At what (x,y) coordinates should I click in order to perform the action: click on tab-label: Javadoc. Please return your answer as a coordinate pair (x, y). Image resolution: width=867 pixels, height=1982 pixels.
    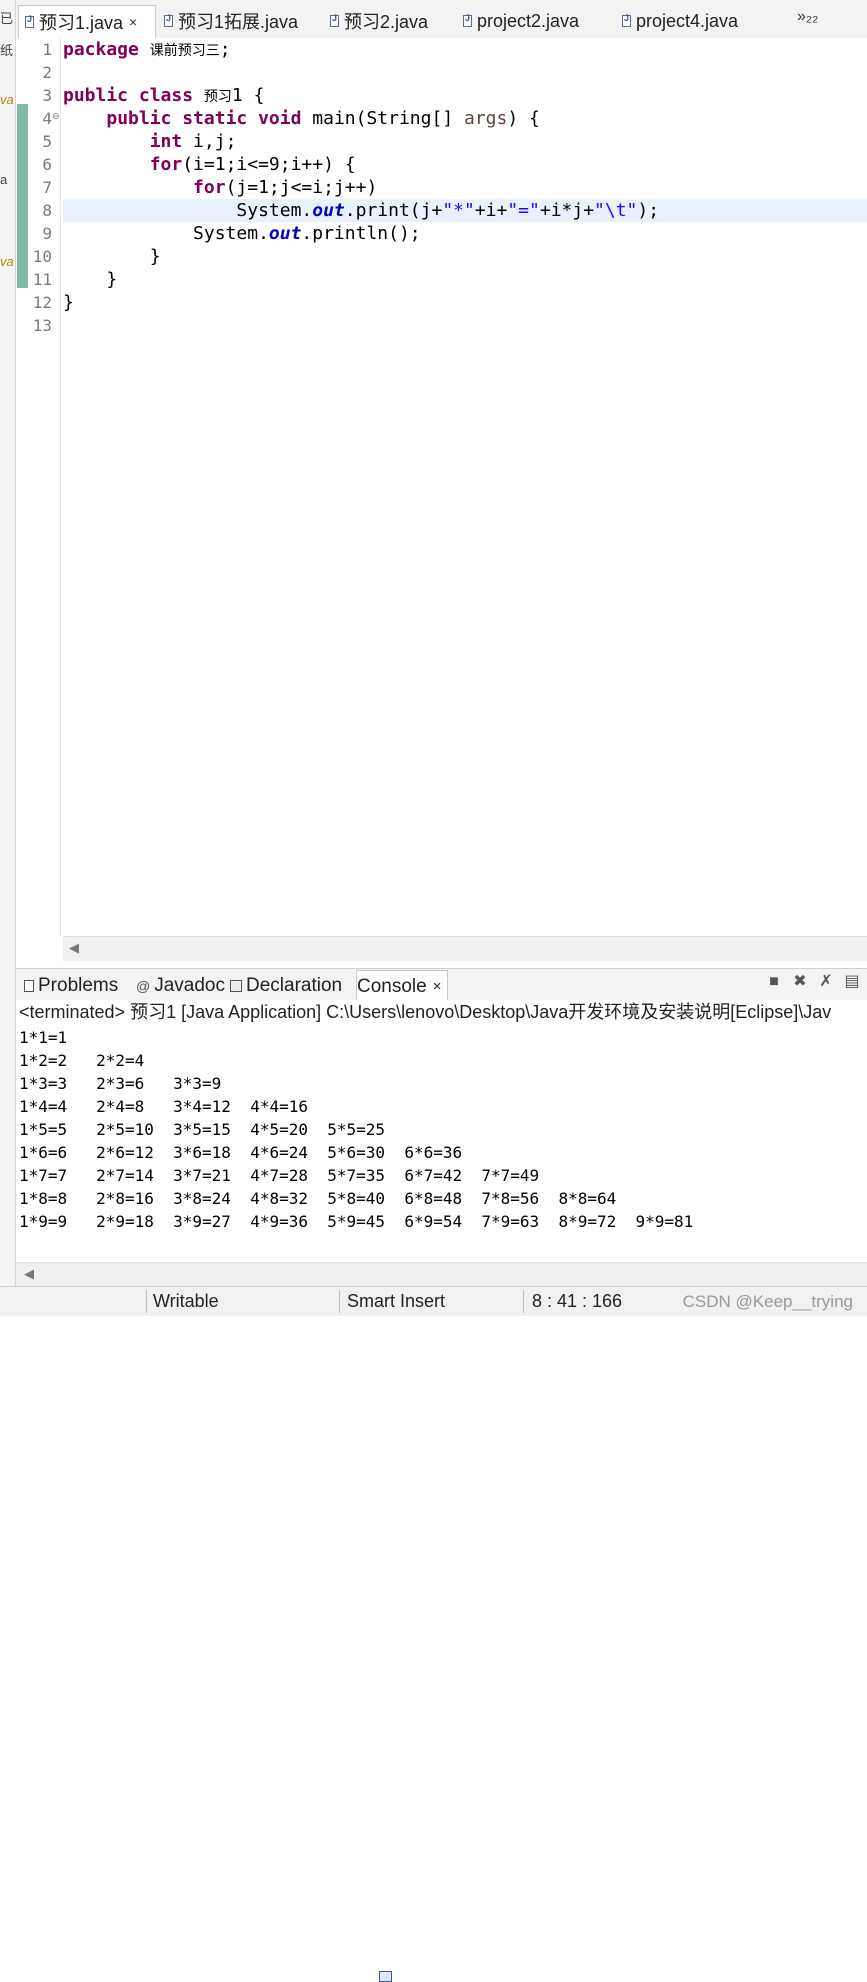
    Looking at the image, I should click on (189, 985).